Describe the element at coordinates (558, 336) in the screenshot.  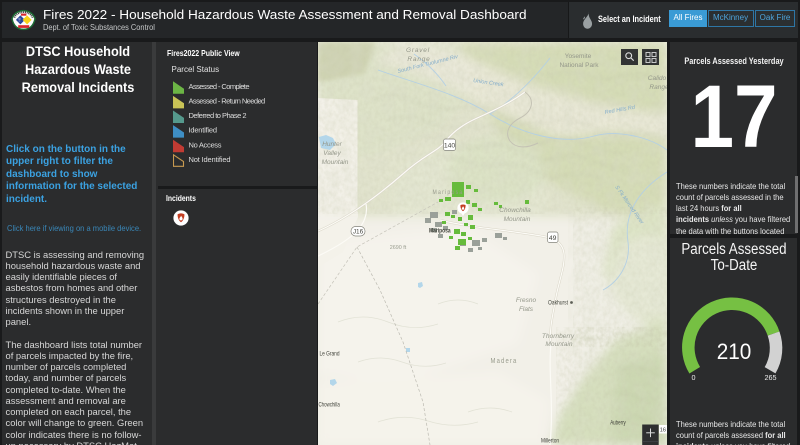
I see `svg-text: Thornberry` at that location.